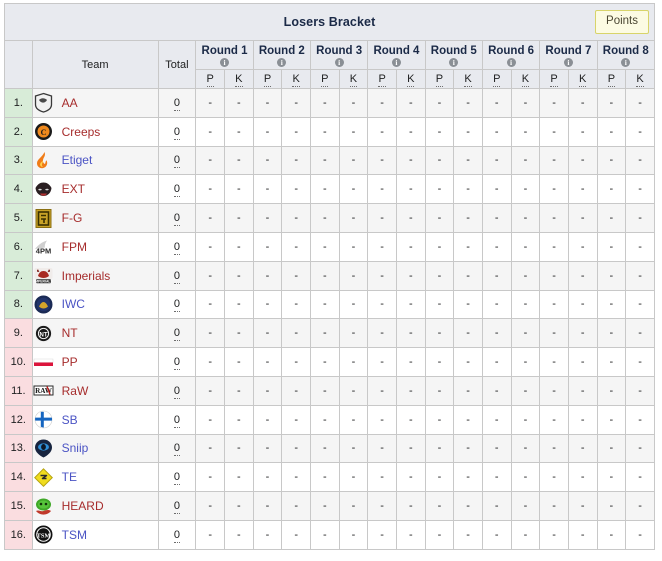  Describe the element at coordinates (622, 22) in the screenshot. I see `points-button: Points` at that location.